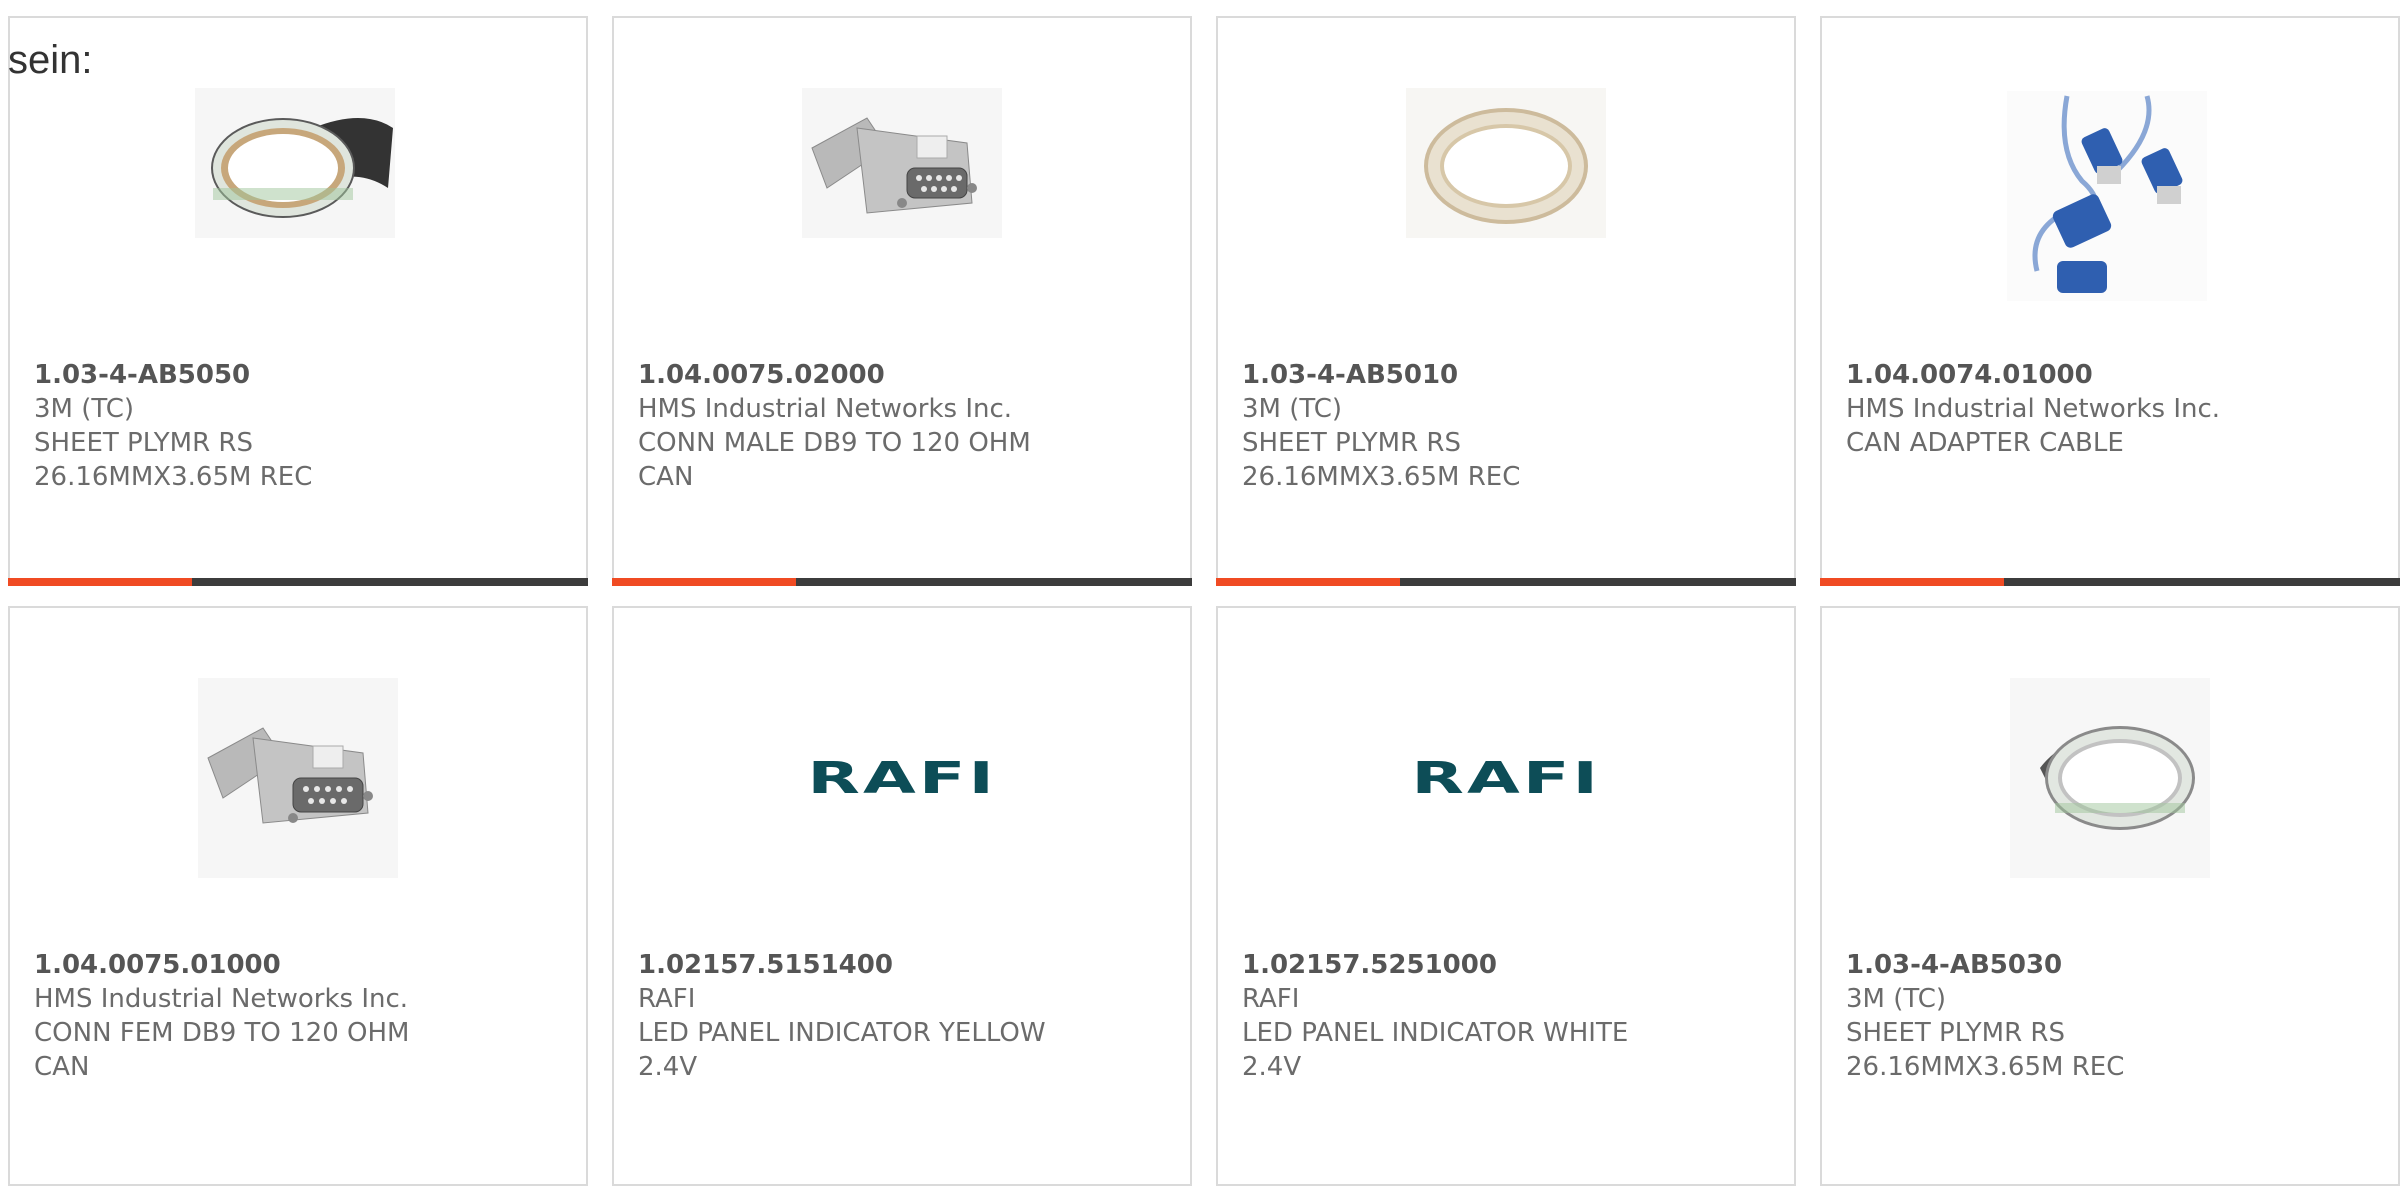 Image resolution: width=2400 pixels, height=1186 pixels. I want to click on clear-tape-roll-icon, so click(1506, 163).